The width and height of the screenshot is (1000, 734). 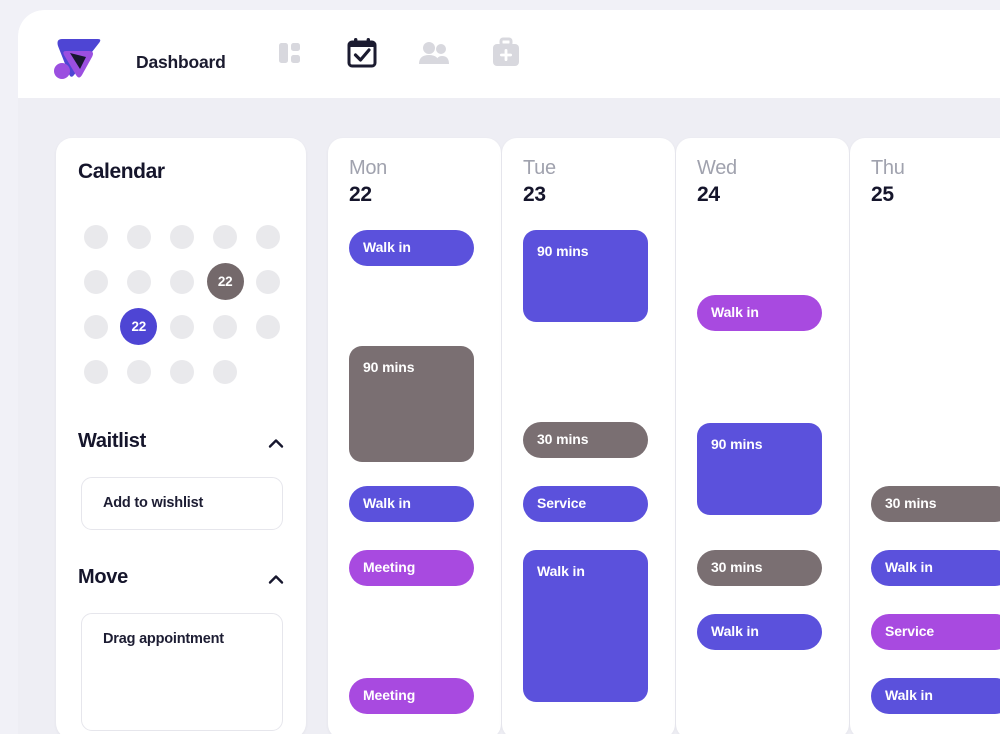 I want to click on medical-briefcase-plus-icon, so click(x=506, y=55).